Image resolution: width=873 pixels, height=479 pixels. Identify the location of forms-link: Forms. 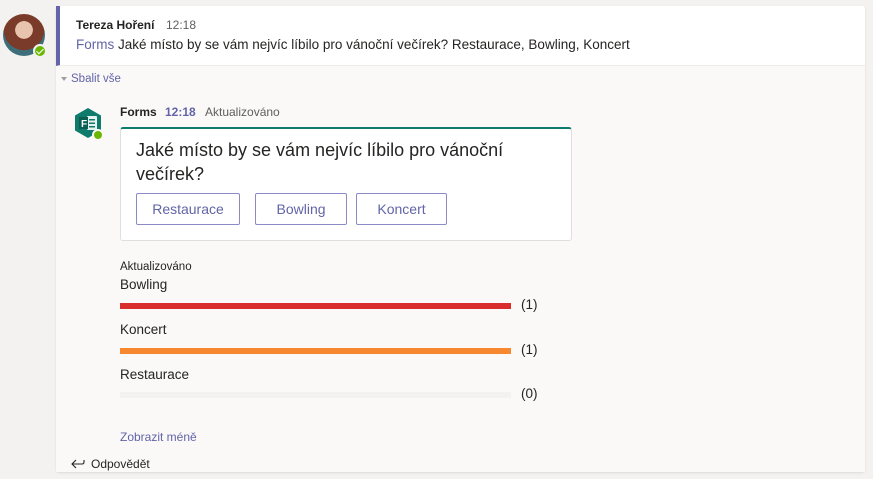
(95, 44).